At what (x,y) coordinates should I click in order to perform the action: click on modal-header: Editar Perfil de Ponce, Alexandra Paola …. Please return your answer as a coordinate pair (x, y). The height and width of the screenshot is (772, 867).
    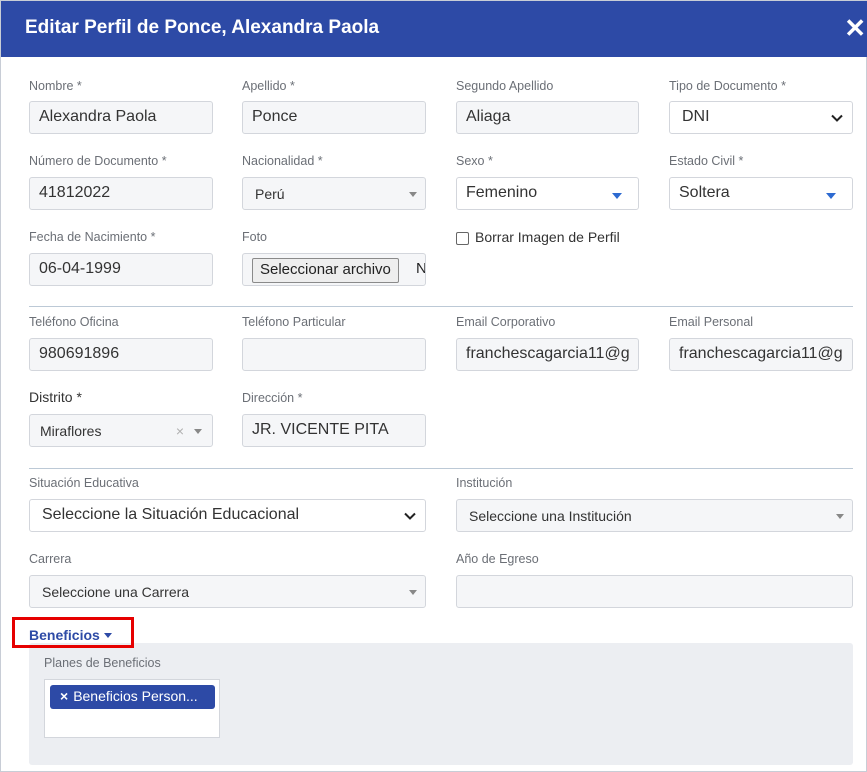
    Looking at the image, I should click on (434, 29).